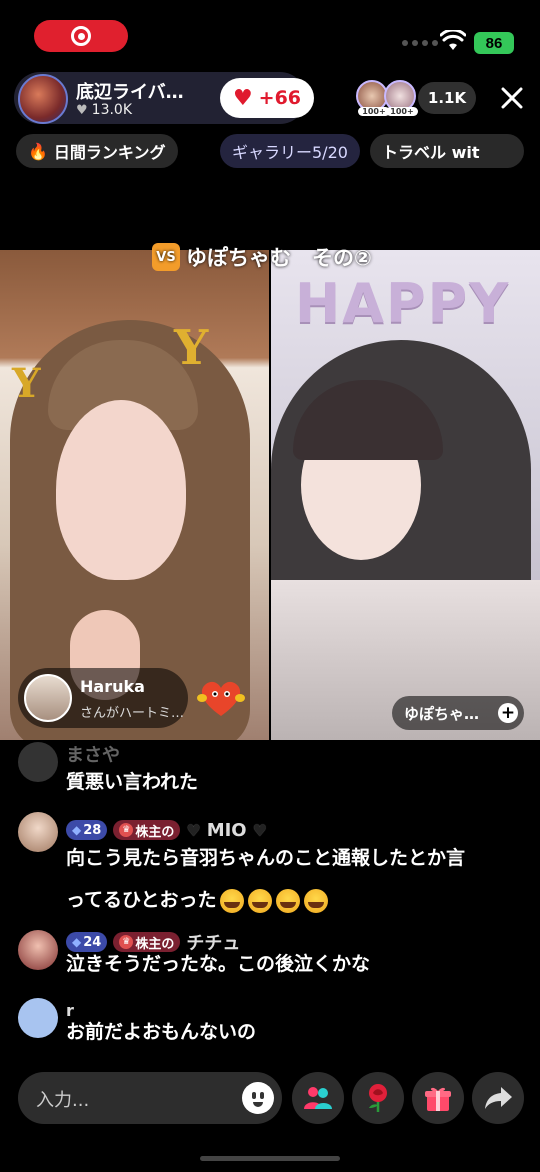 The width and height of the screenshot is (540, 1172). Describe the element at coordinates (431, 152) in the screenshot. I see `travel-label: トラベル wit` at that location.